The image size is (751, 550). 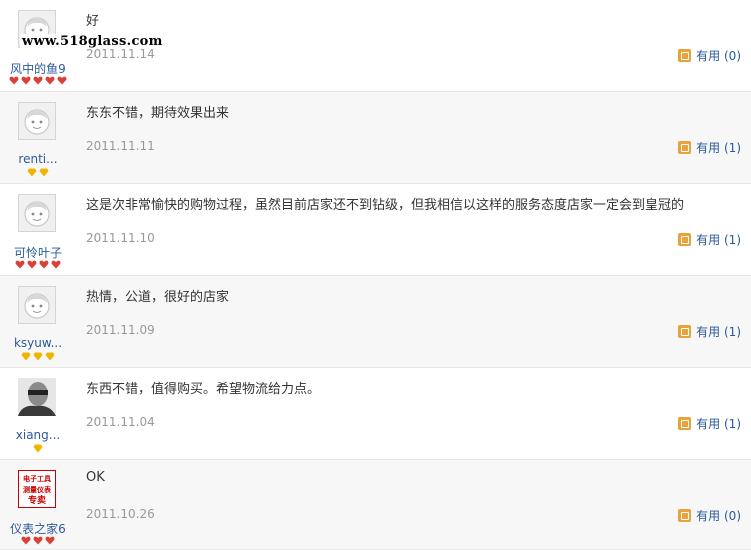 What do you see at coordinates (38, 68) in the screenshot?
I see `reviewer-name: 风中的鱼9` at bounding box center [38, 68].